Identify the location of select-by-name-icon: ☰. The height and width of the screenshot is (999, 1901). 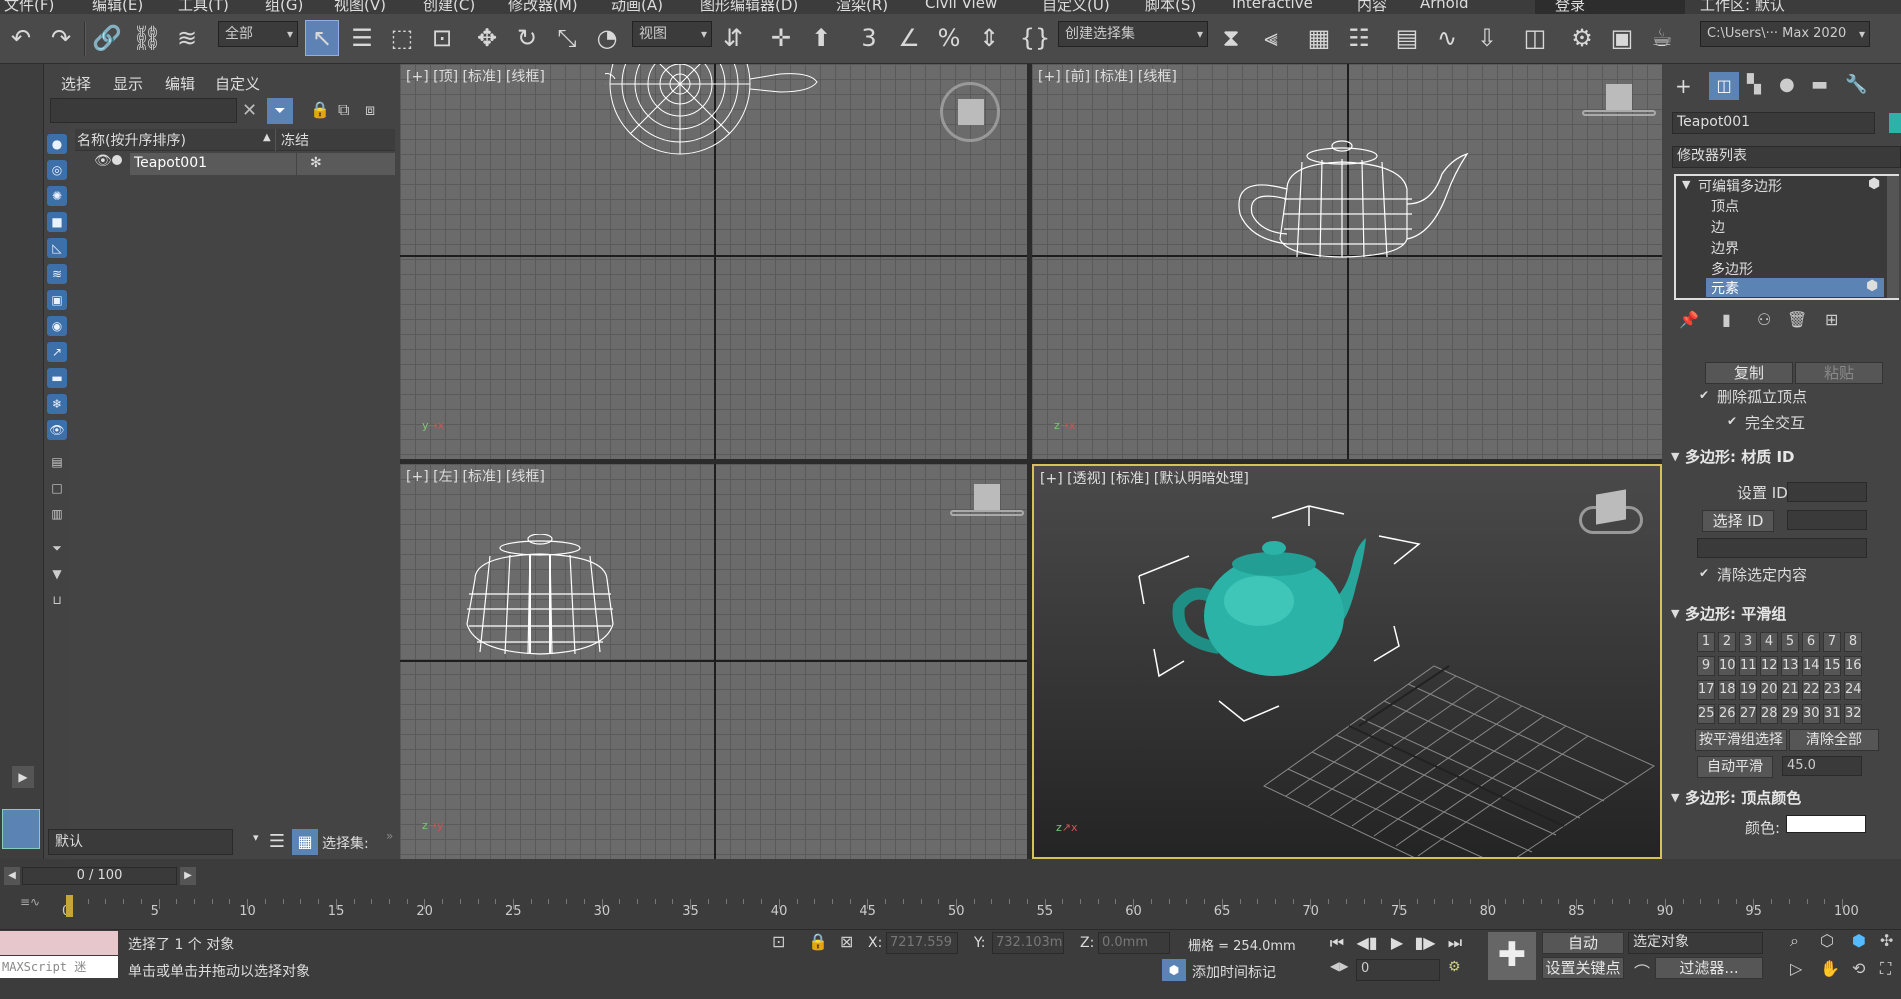
(362, 38).